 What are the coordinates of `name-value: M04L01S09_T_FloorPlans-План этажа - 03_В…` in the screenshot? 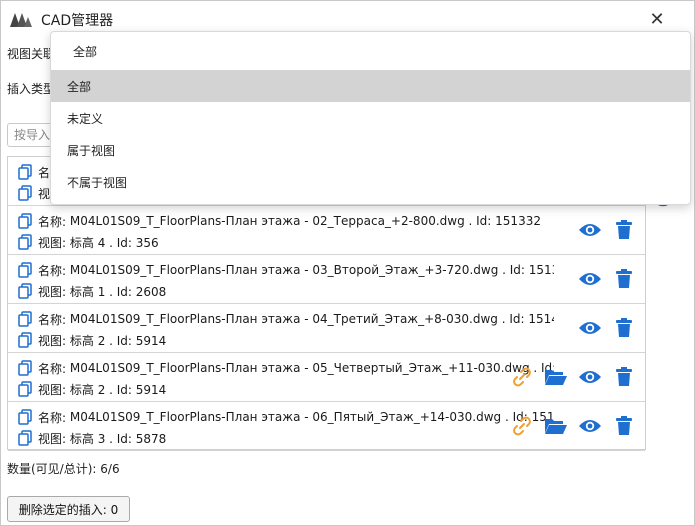 It's located at (311, 270).